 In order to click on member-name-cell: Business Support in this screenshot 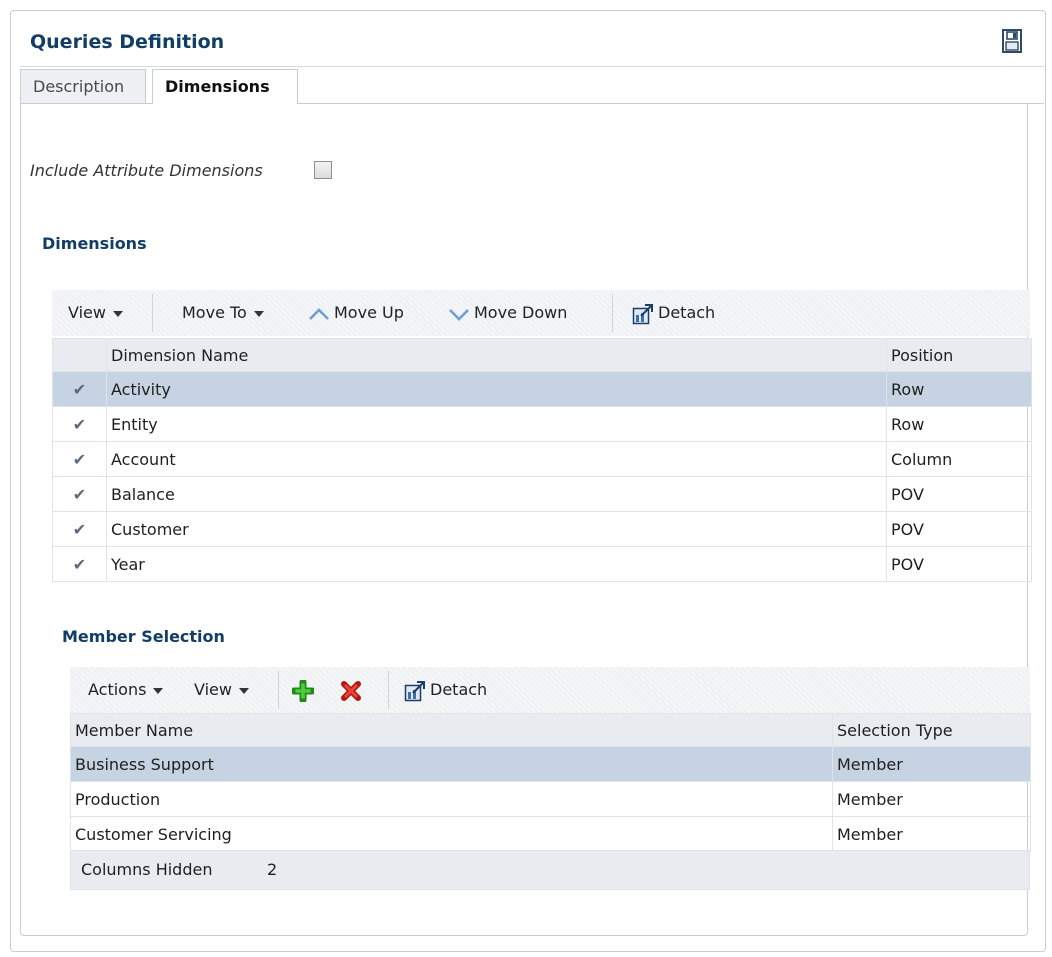, I will do `click(451, 764)`.